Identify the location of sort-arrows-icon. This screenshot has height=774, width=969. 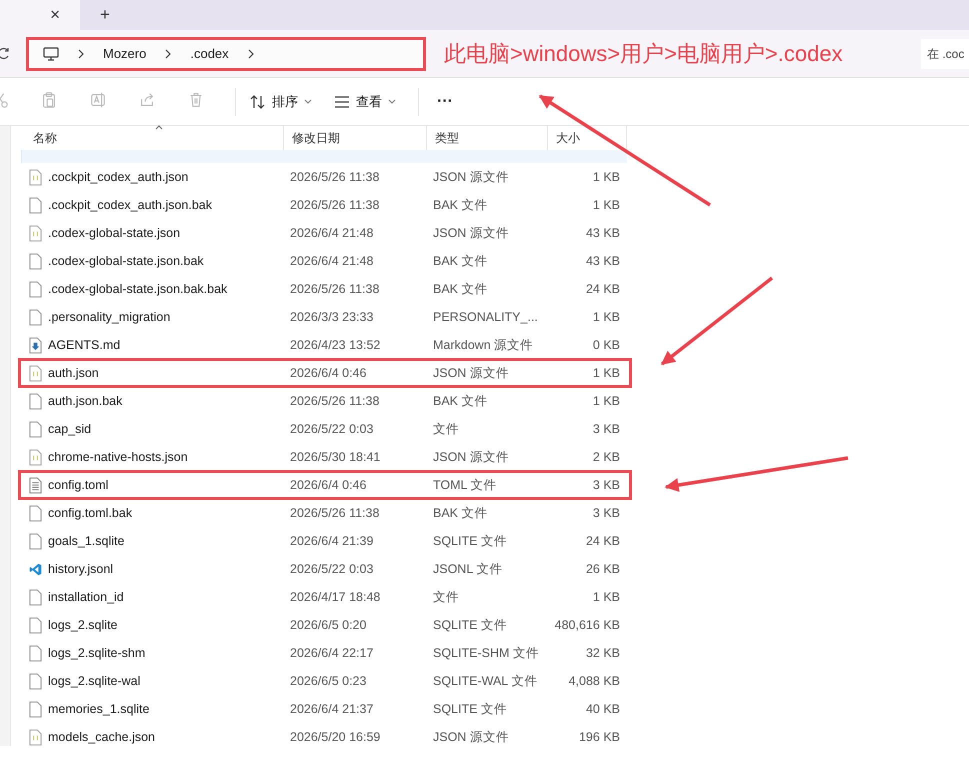
(258, 101).